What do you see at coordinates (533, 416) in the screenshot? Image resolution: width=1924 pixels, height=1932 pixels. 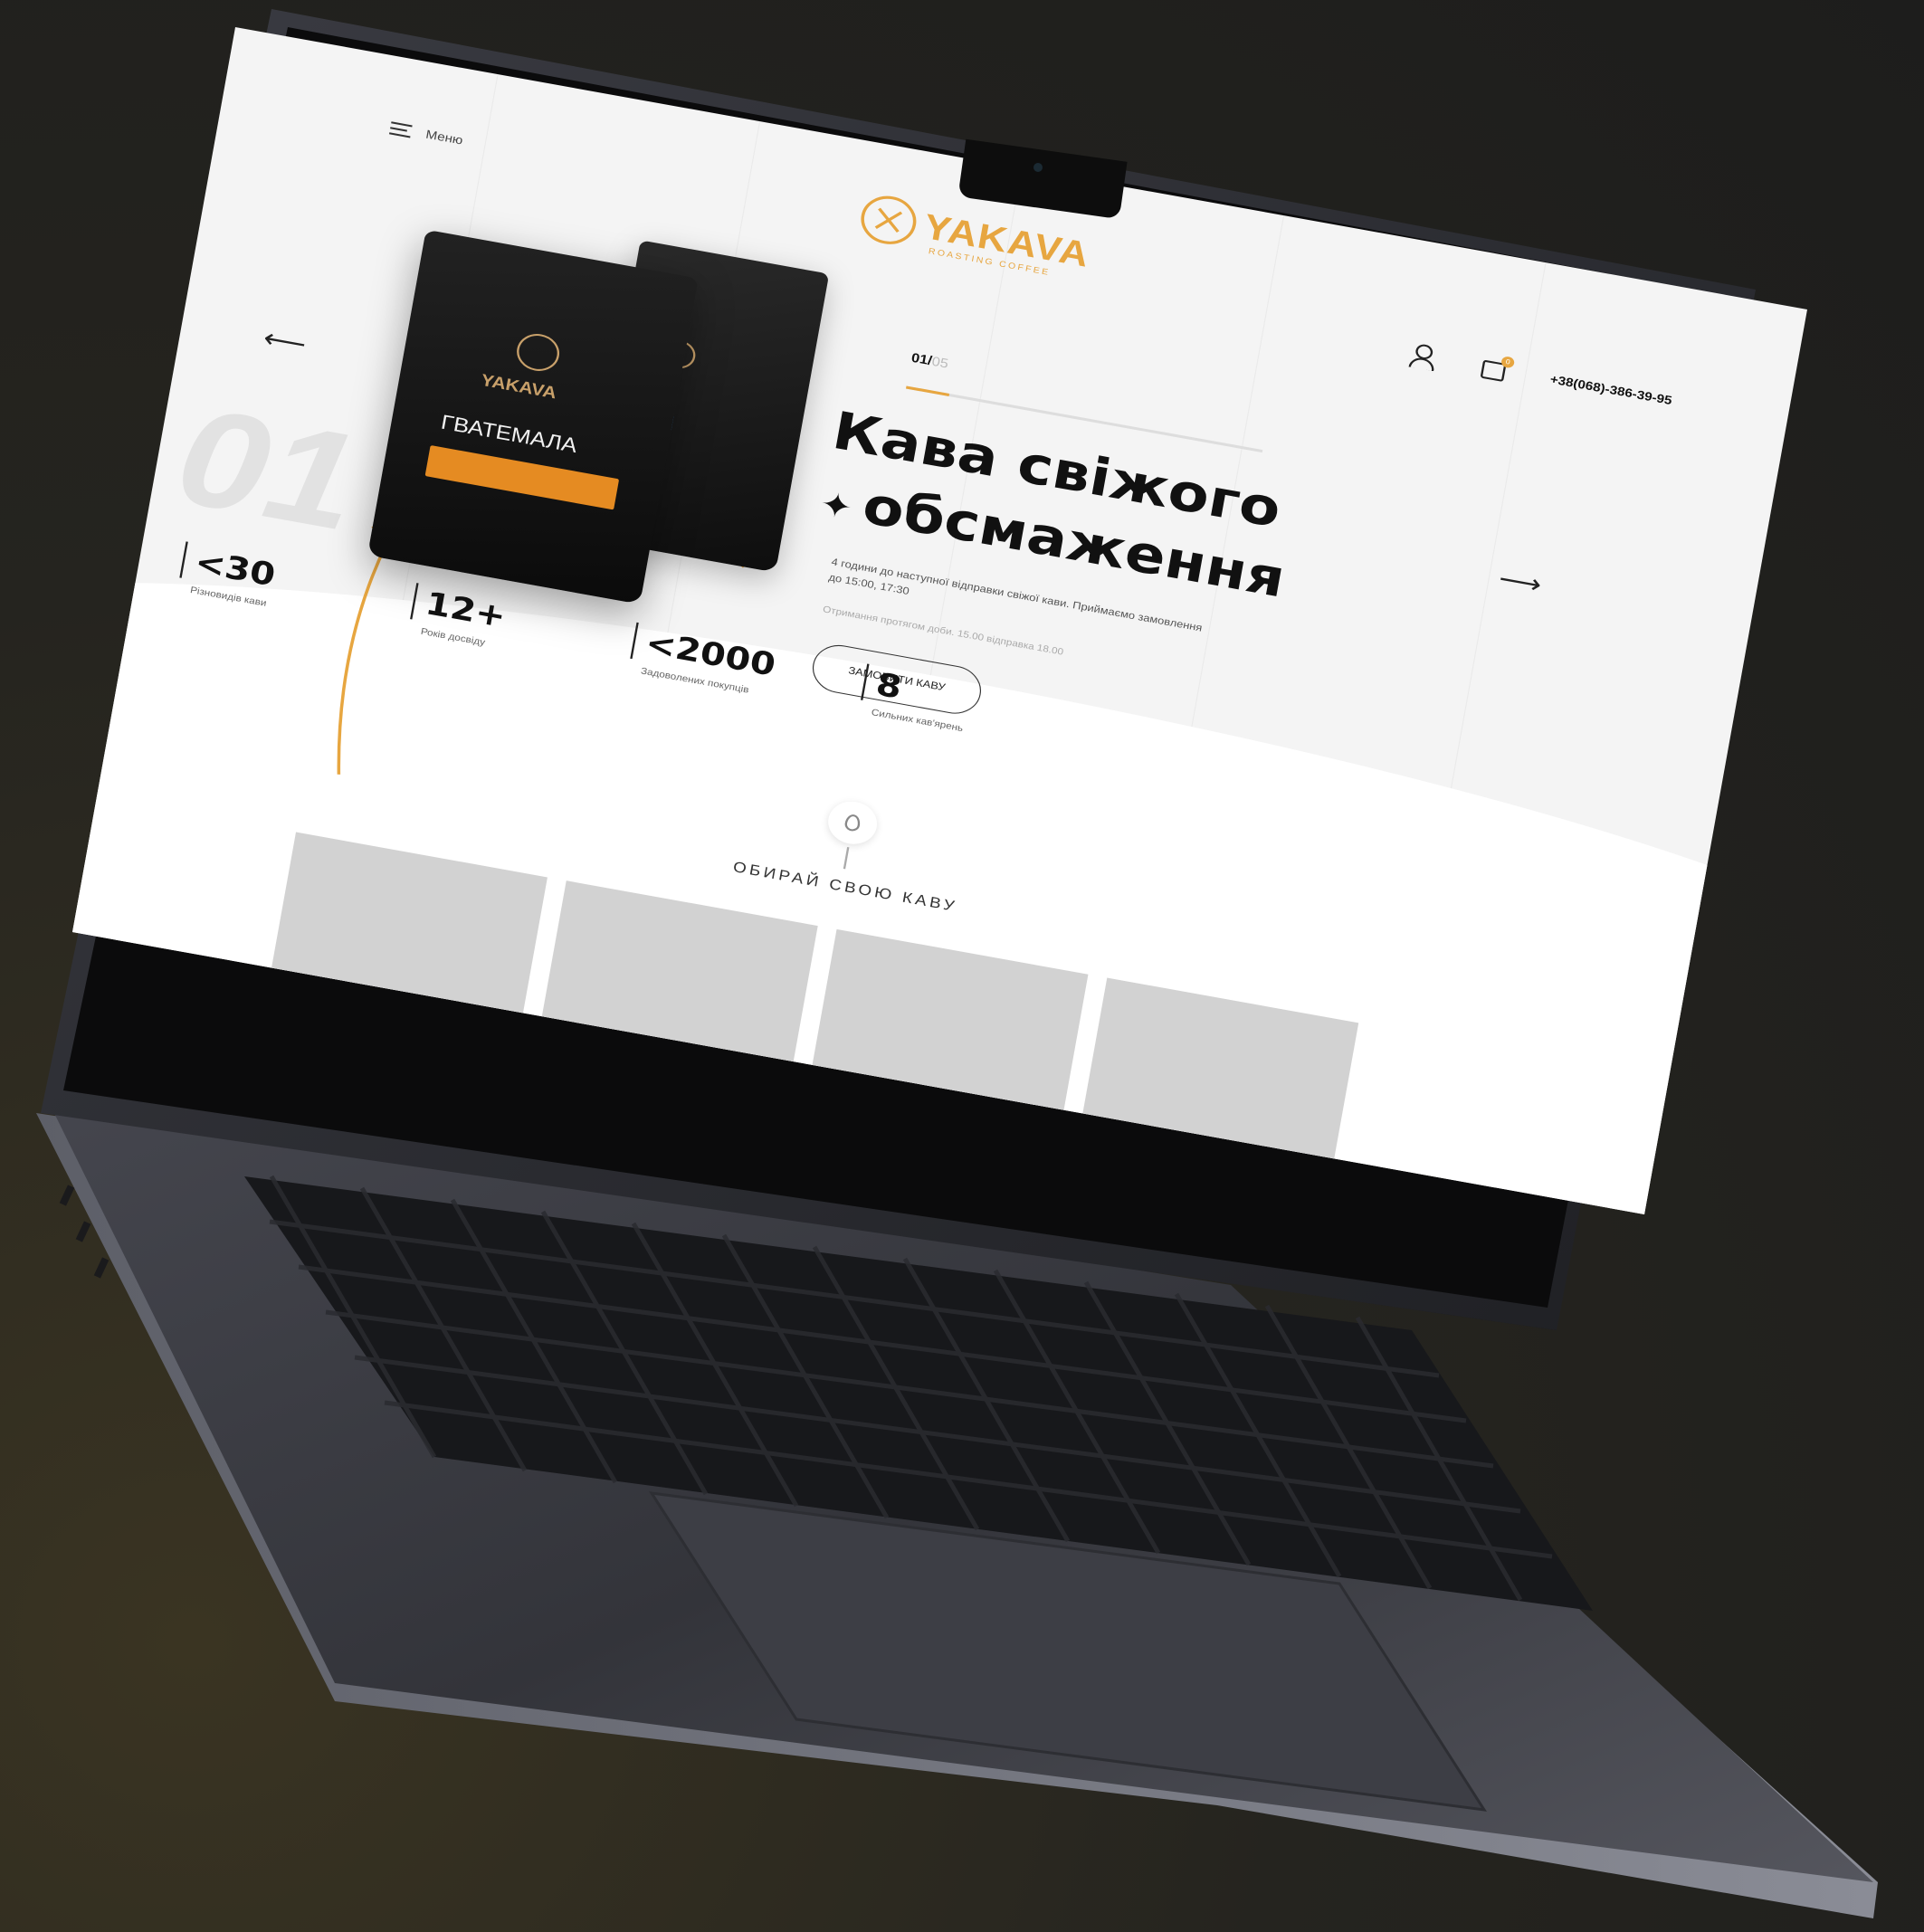 I see `coffee-bag-front: YAKAVA ГВАТЕМАЛА` at bounding box center [533, 416].